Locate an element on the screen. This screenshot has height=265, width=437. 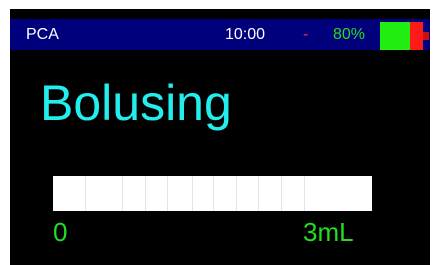
battery-icon is located at coordinates (405, 36).